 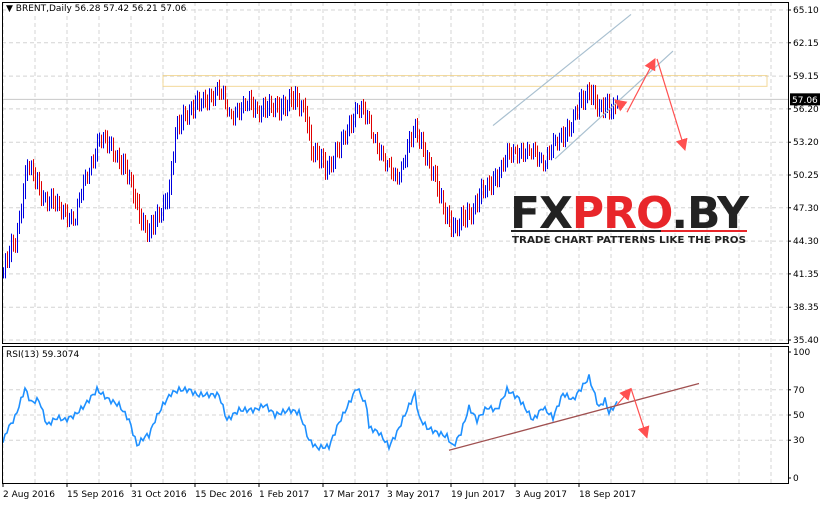 I want to click on ohlc-values: 56.28 57.42 56.21 57.06, so click(x=130, y=9).